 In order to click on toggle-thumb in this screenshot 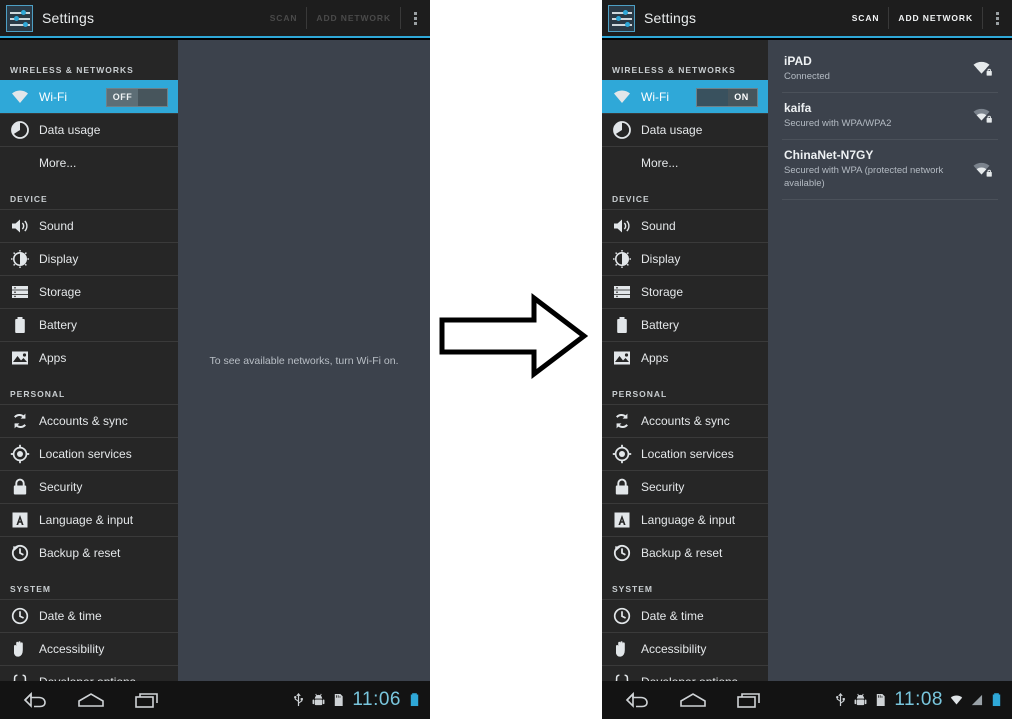, I will do `click(712, 97)`.